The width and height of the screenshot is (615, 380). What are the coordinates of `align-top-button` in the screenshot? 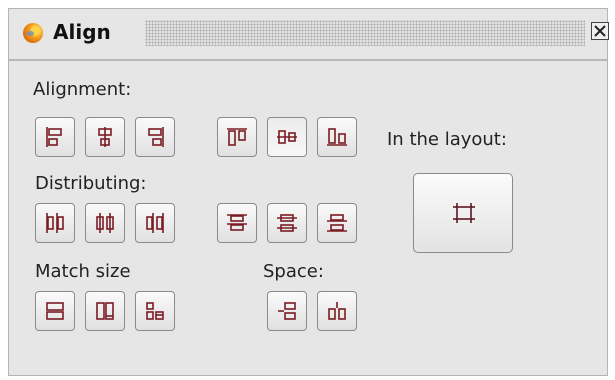 It's located at (237, 137).